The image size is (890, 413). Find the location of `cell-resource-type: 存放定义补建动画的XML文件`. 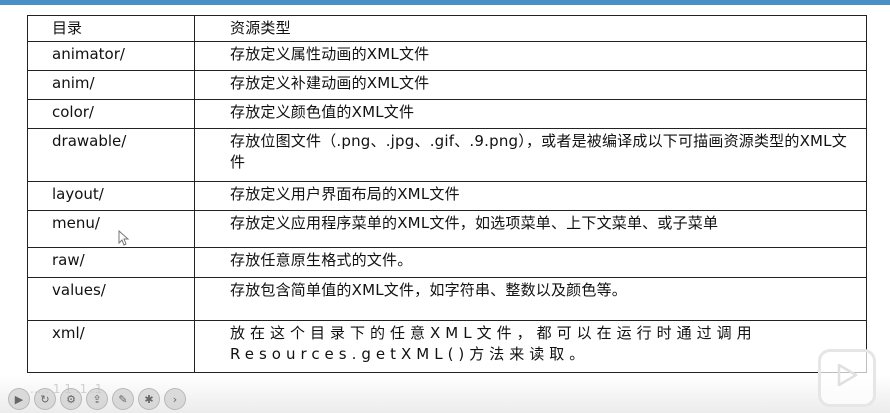

cell-resource-type: 存放定义补建动画的XML文件 is located at coordinates (530, 85).